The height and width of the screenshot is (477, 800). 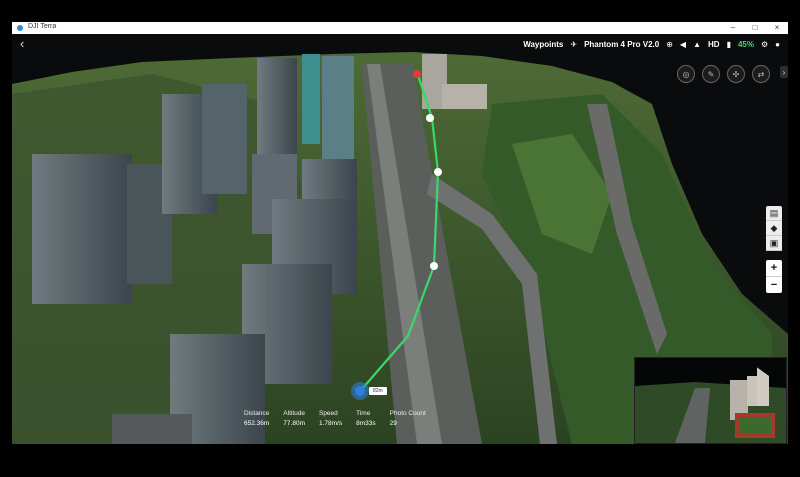 I want to click on cube-icon: ▣, so click(x=774, y=243).